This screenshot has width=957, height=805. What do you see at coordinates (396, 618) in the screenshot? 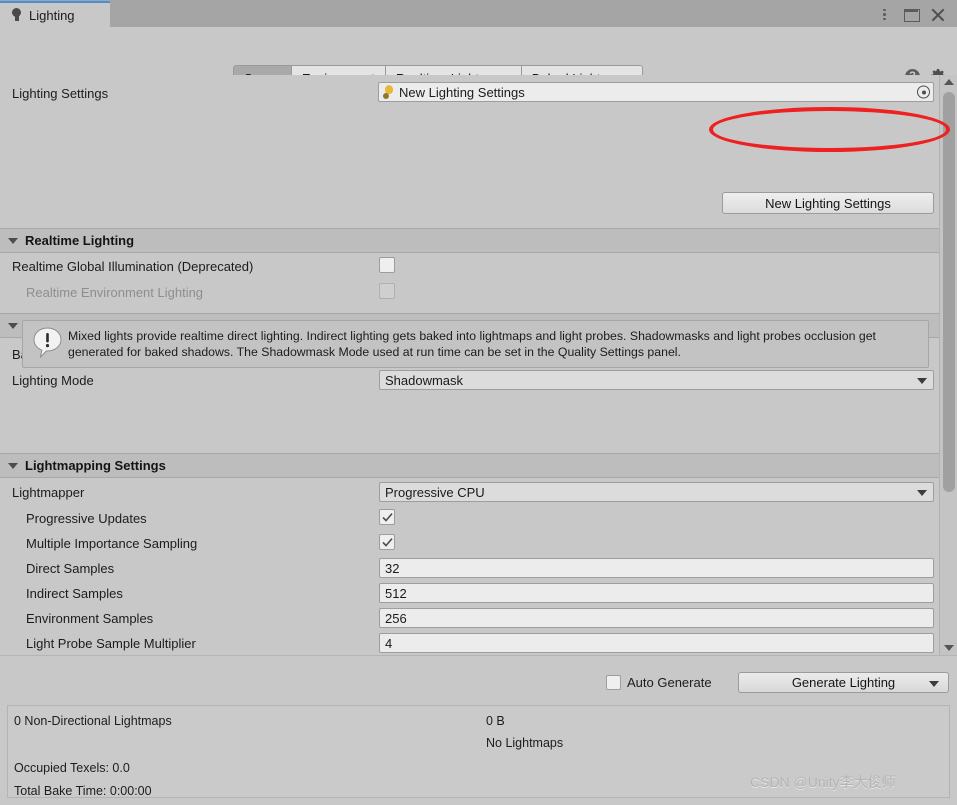
I see `input-environment-samples-value: 256` at bounding box center [396, 618].